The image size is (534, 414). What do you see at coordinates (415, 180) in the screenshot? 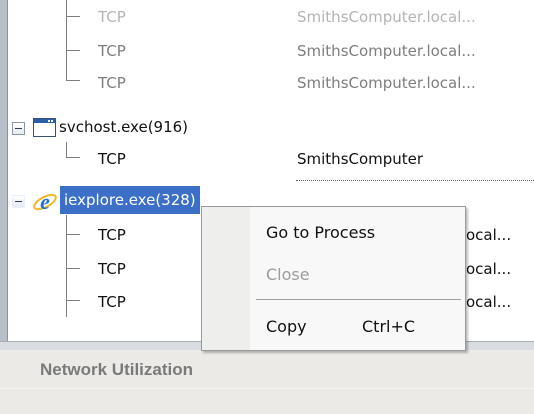
I see `focus-outline` at bounding box center [415, 180].